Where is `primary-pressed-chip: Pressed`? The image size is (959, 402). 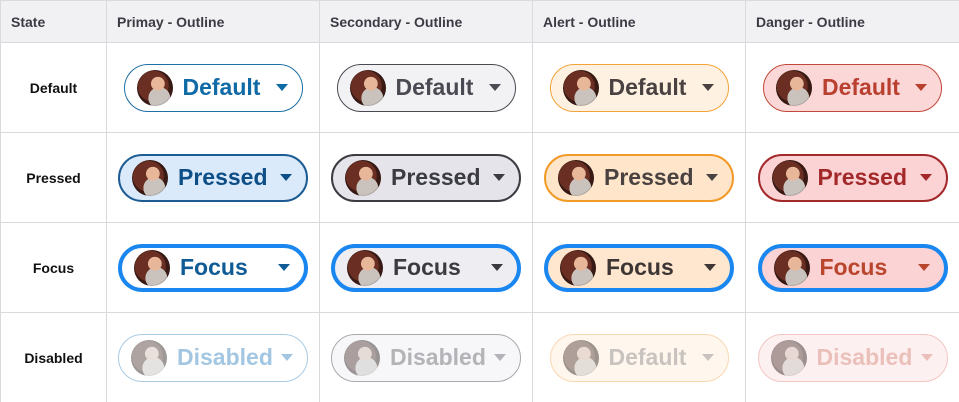
primary-pressed-chip: Pressed is located at coordinates (213, 177).